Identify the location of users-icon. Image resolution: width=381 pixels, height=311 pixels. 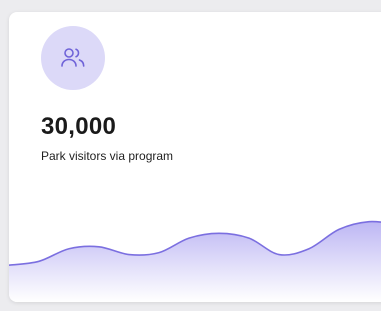
(73, 57).